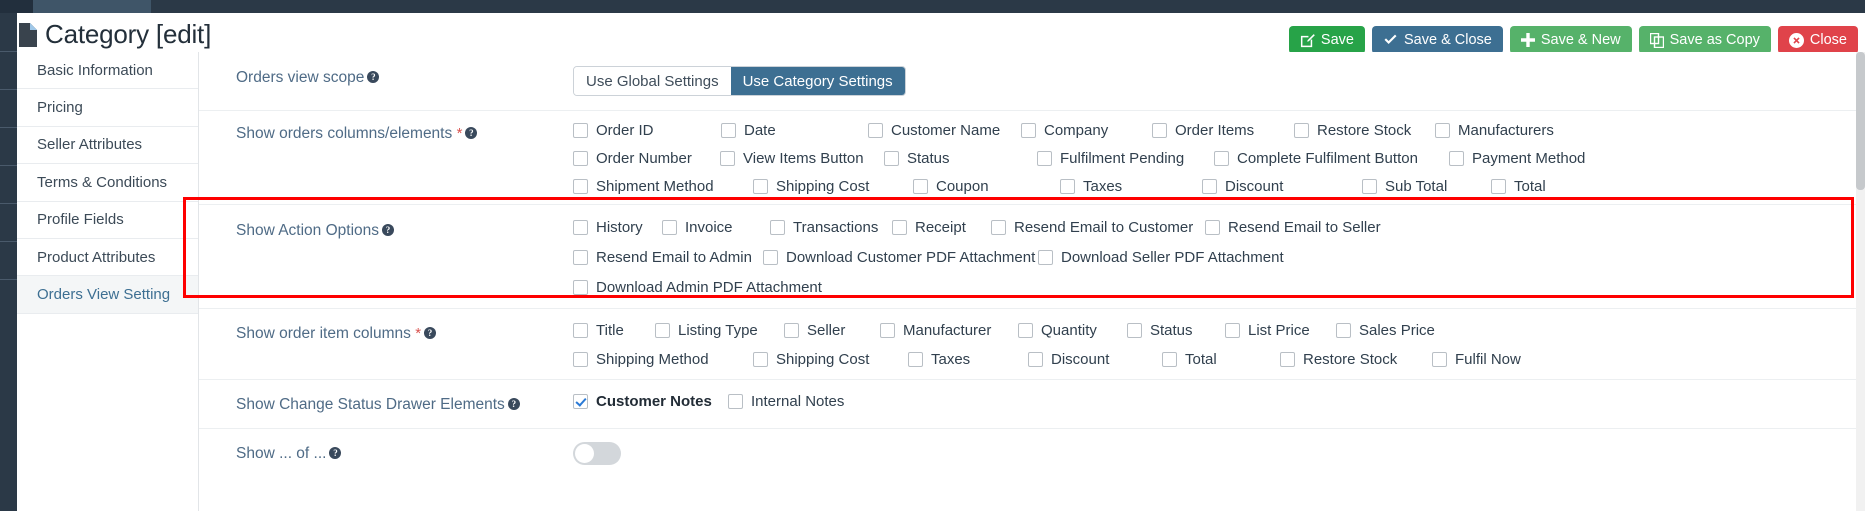  What do you see at coordinates (1437, 40) in the screenshot?
I see `save-and-close-button: Save & Close` at bounding box center [1437, 40].